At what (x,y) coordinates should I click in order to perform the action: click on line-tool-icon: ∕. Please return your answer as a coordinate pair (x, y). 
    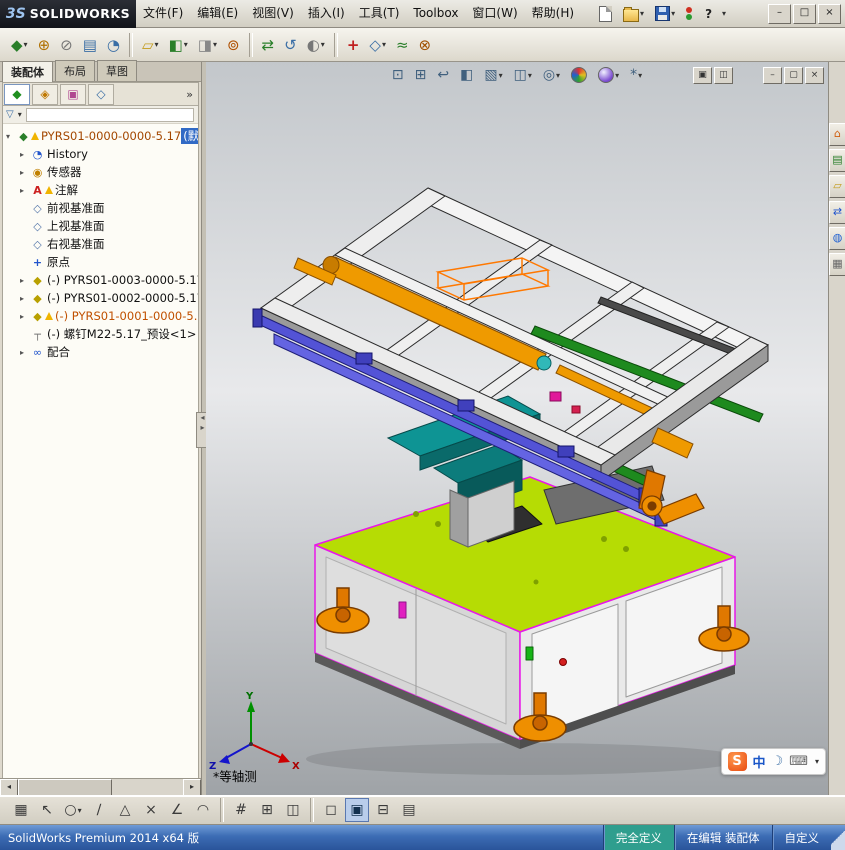
    Looking at the image, I should click on (99, 810).